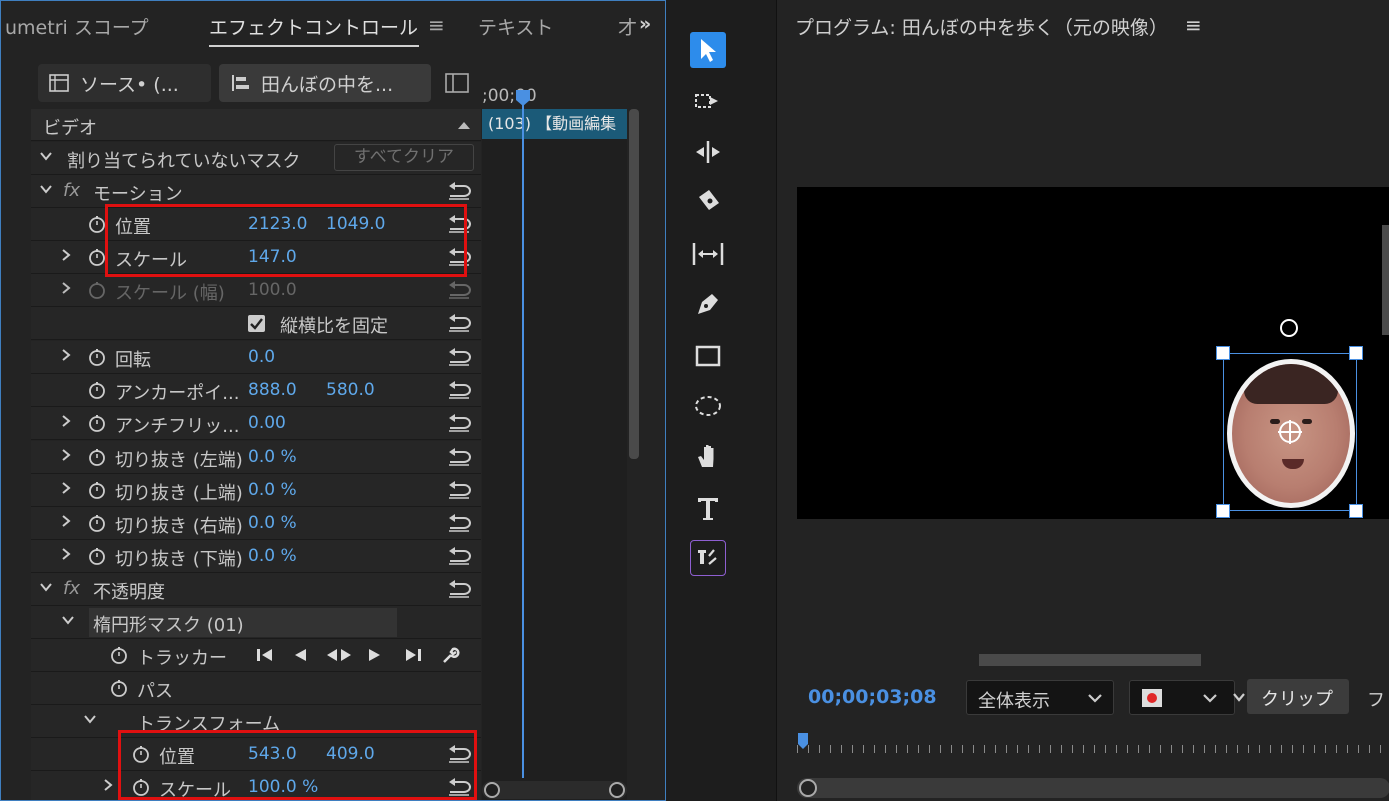 This screenshot has width=1389, height=801. Describe the element at coordinates (1223, 511) in the screenshot. I see `resize-handle-bl` at that location.